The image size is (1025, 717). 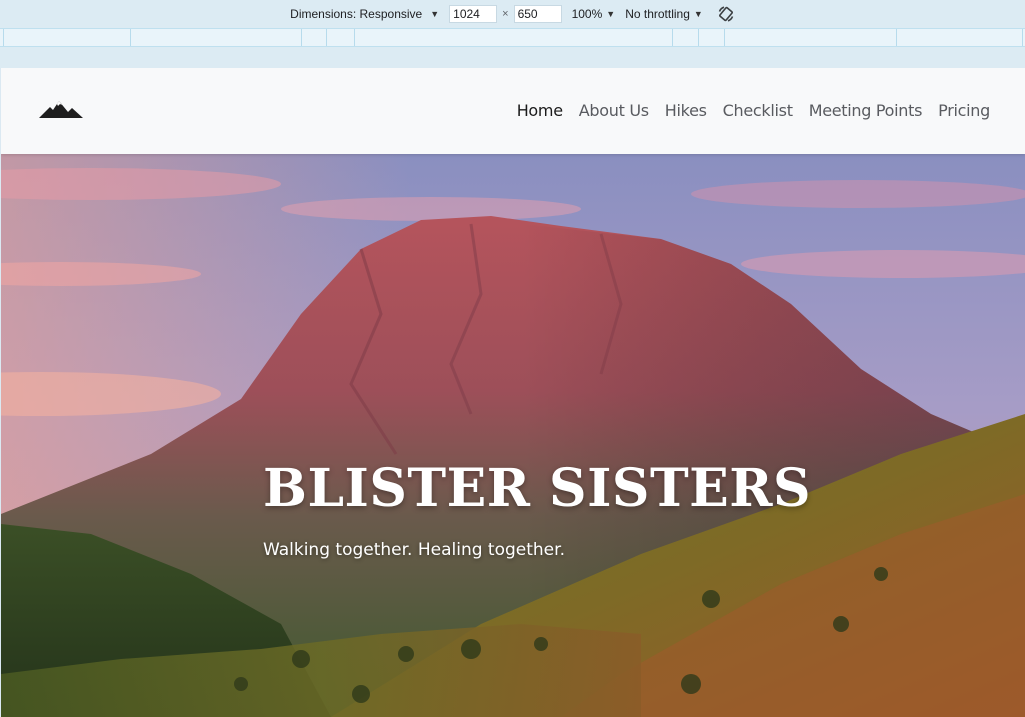 What do you see at coordinates (512, 37) in the screenshot?
I see `media-query-ruler` at bounding box center [512, 37].